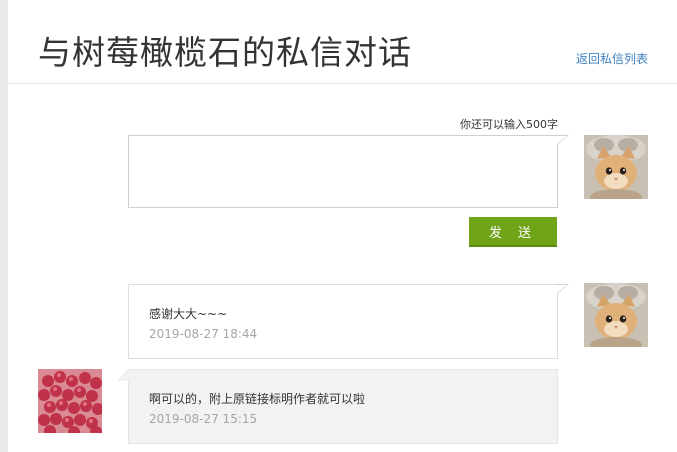 The width and height of the screenshot is (677, 452). I want to click on sender-avatar, so click(70, 401).